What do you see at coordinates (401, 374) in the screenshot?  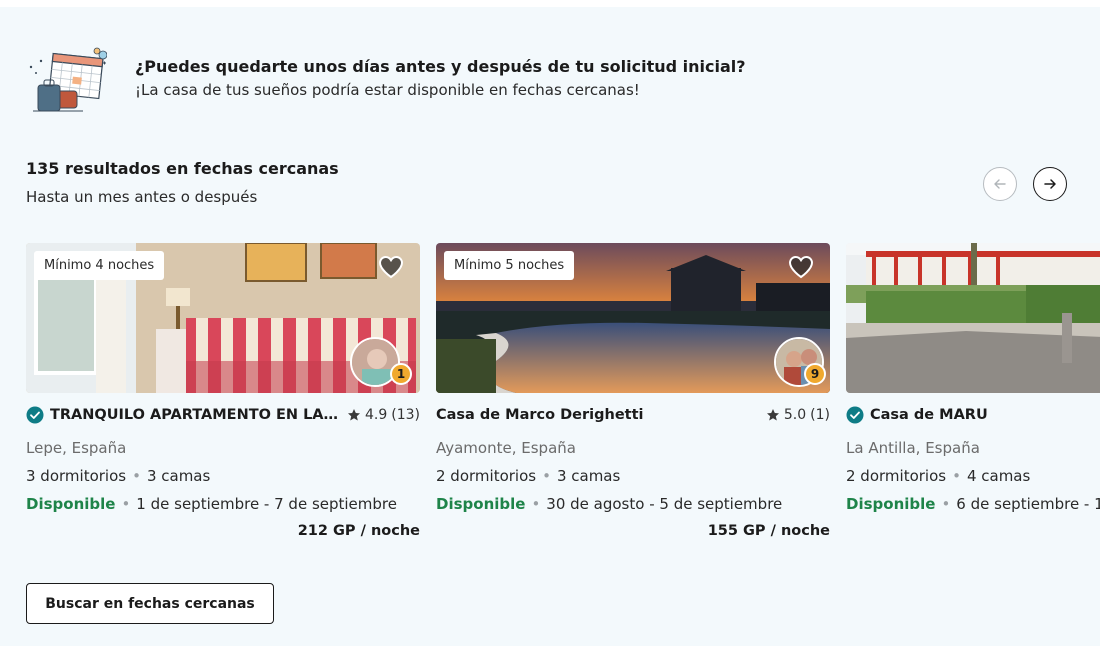 I see `host-level-badge: 1` at bounding box center [401, 374].